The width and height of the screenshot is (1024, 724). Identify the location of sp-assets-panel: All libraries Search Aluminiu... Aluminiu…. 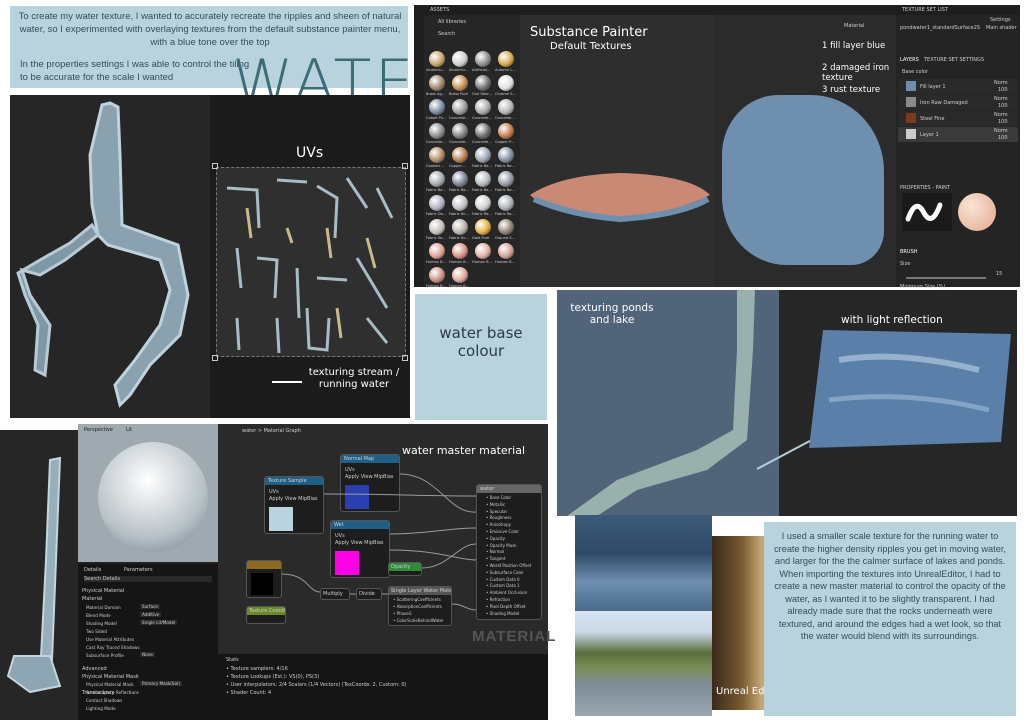
(472, 152).